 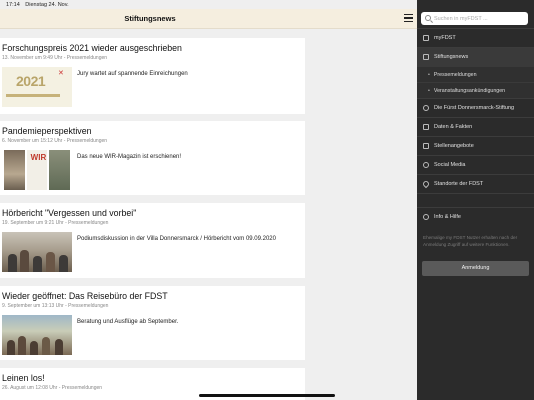 I want to click on sidebar-item-standorte: Standorte der FDST, so click(x=475, y=183).